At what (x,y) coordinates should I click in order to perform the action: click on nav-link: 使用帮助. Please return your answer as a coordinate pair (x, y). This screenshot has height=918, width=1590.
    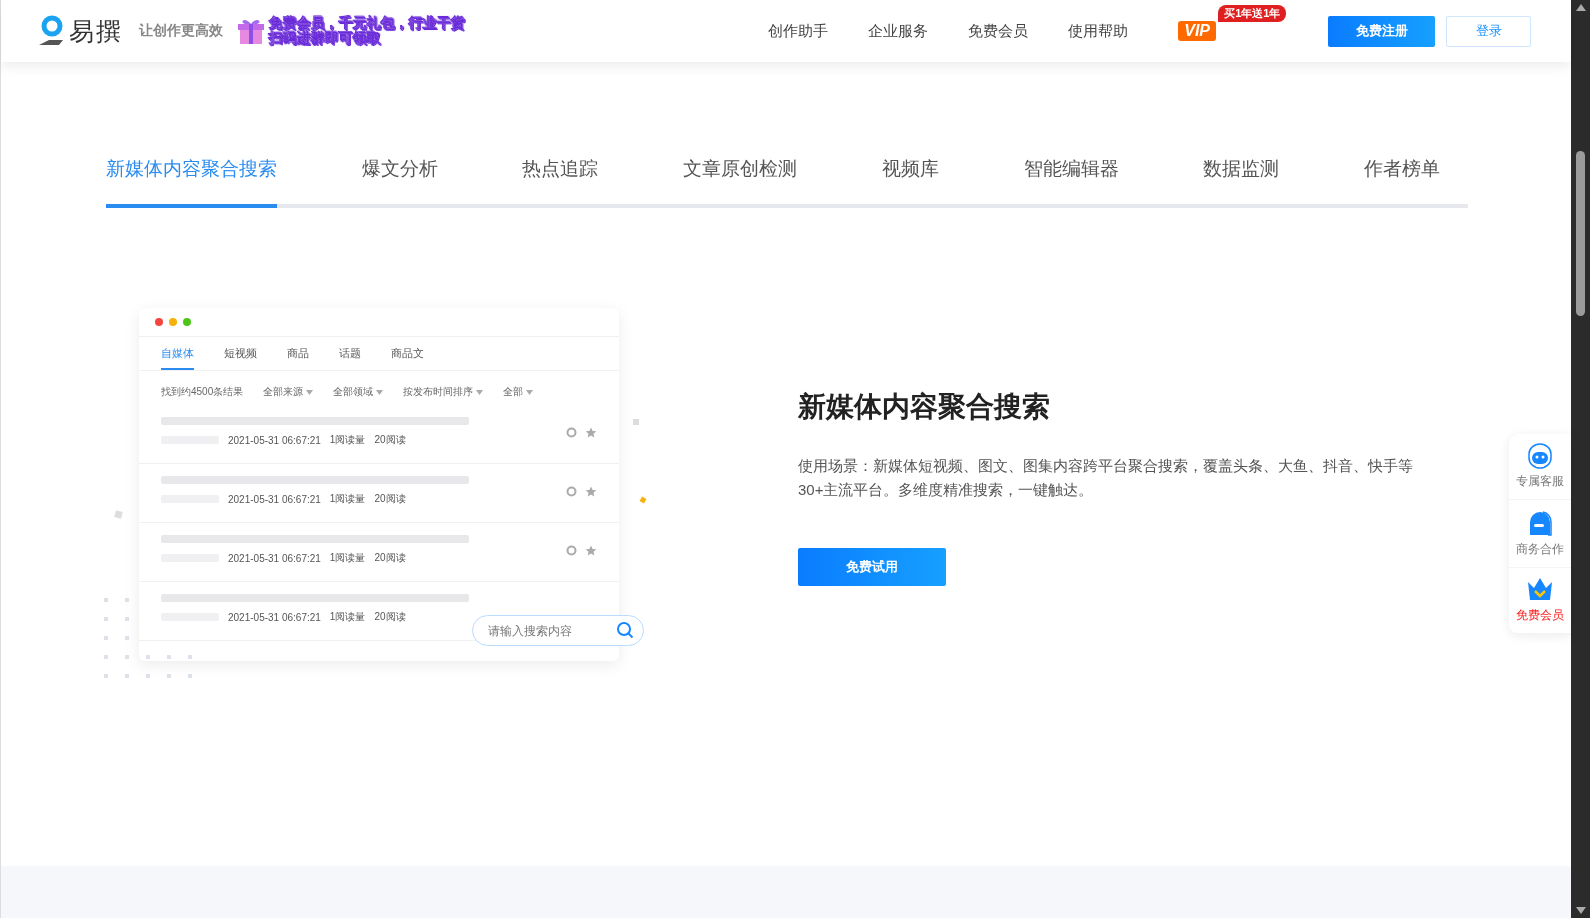
    Looking at the image, I should click on (1098, 31).